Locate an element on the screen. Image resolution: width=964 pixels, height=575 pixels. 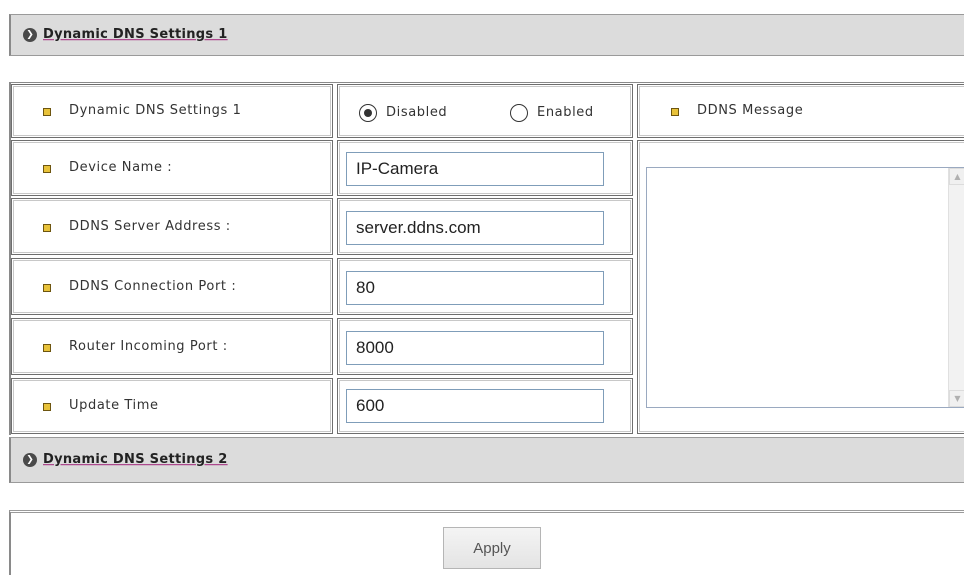
server-address-input is located at coordinates (475, 228).